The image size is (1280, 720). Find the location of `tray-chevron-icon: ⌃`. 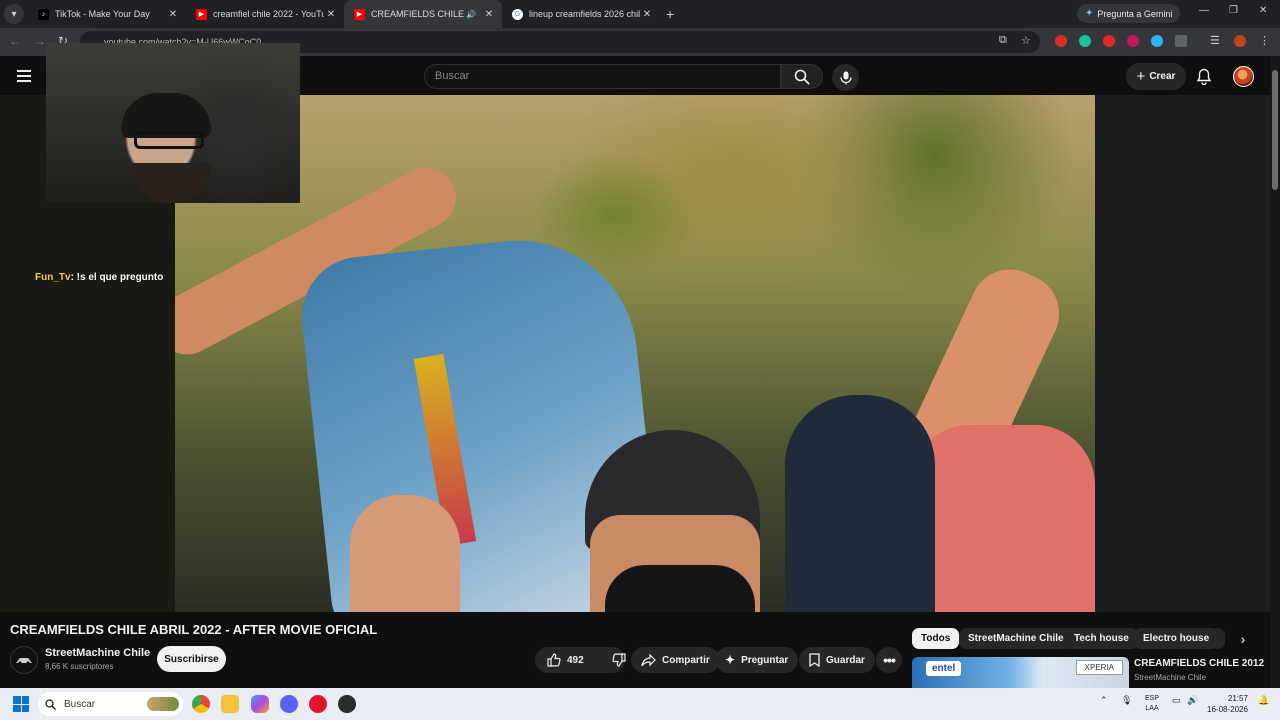

tray-chevron-icon: ⌃ is located at coordinates (1104, 700).